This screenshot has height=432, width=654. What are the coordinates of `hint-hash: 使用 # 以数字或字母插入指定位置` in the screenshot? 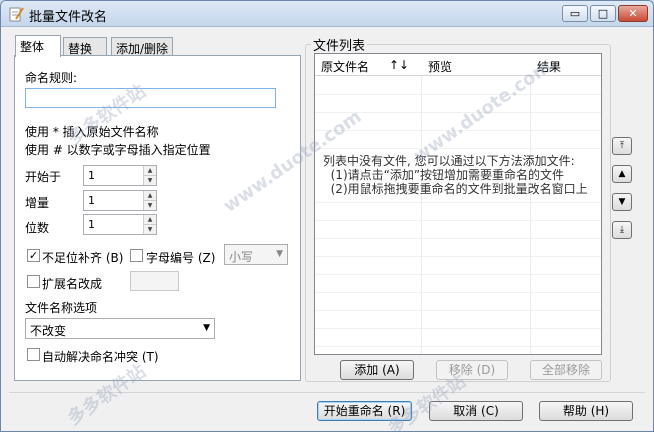 It's located at (118, 150).